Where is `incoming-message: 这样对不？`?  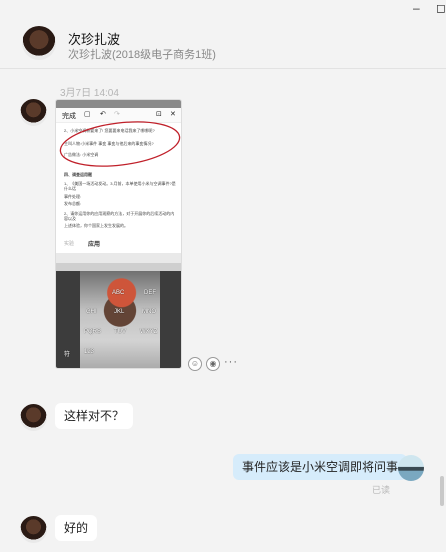 incoming-message: 这样对不？ is located at coordinates (94, 416).